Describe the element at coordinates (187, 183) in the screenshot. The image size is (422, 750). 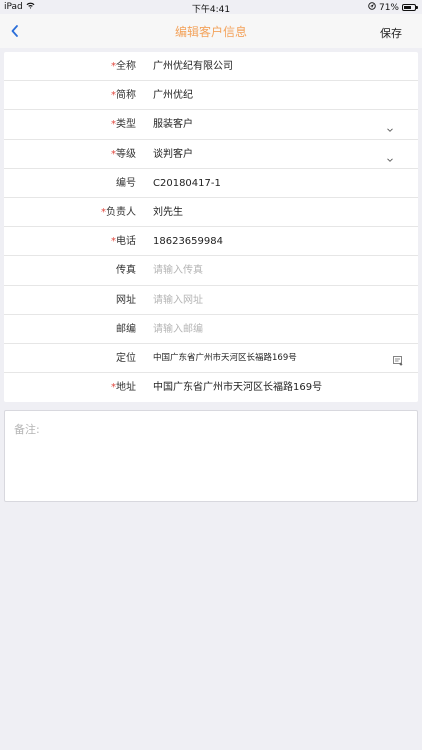
I see `code-value: C20180417-1` at that location.